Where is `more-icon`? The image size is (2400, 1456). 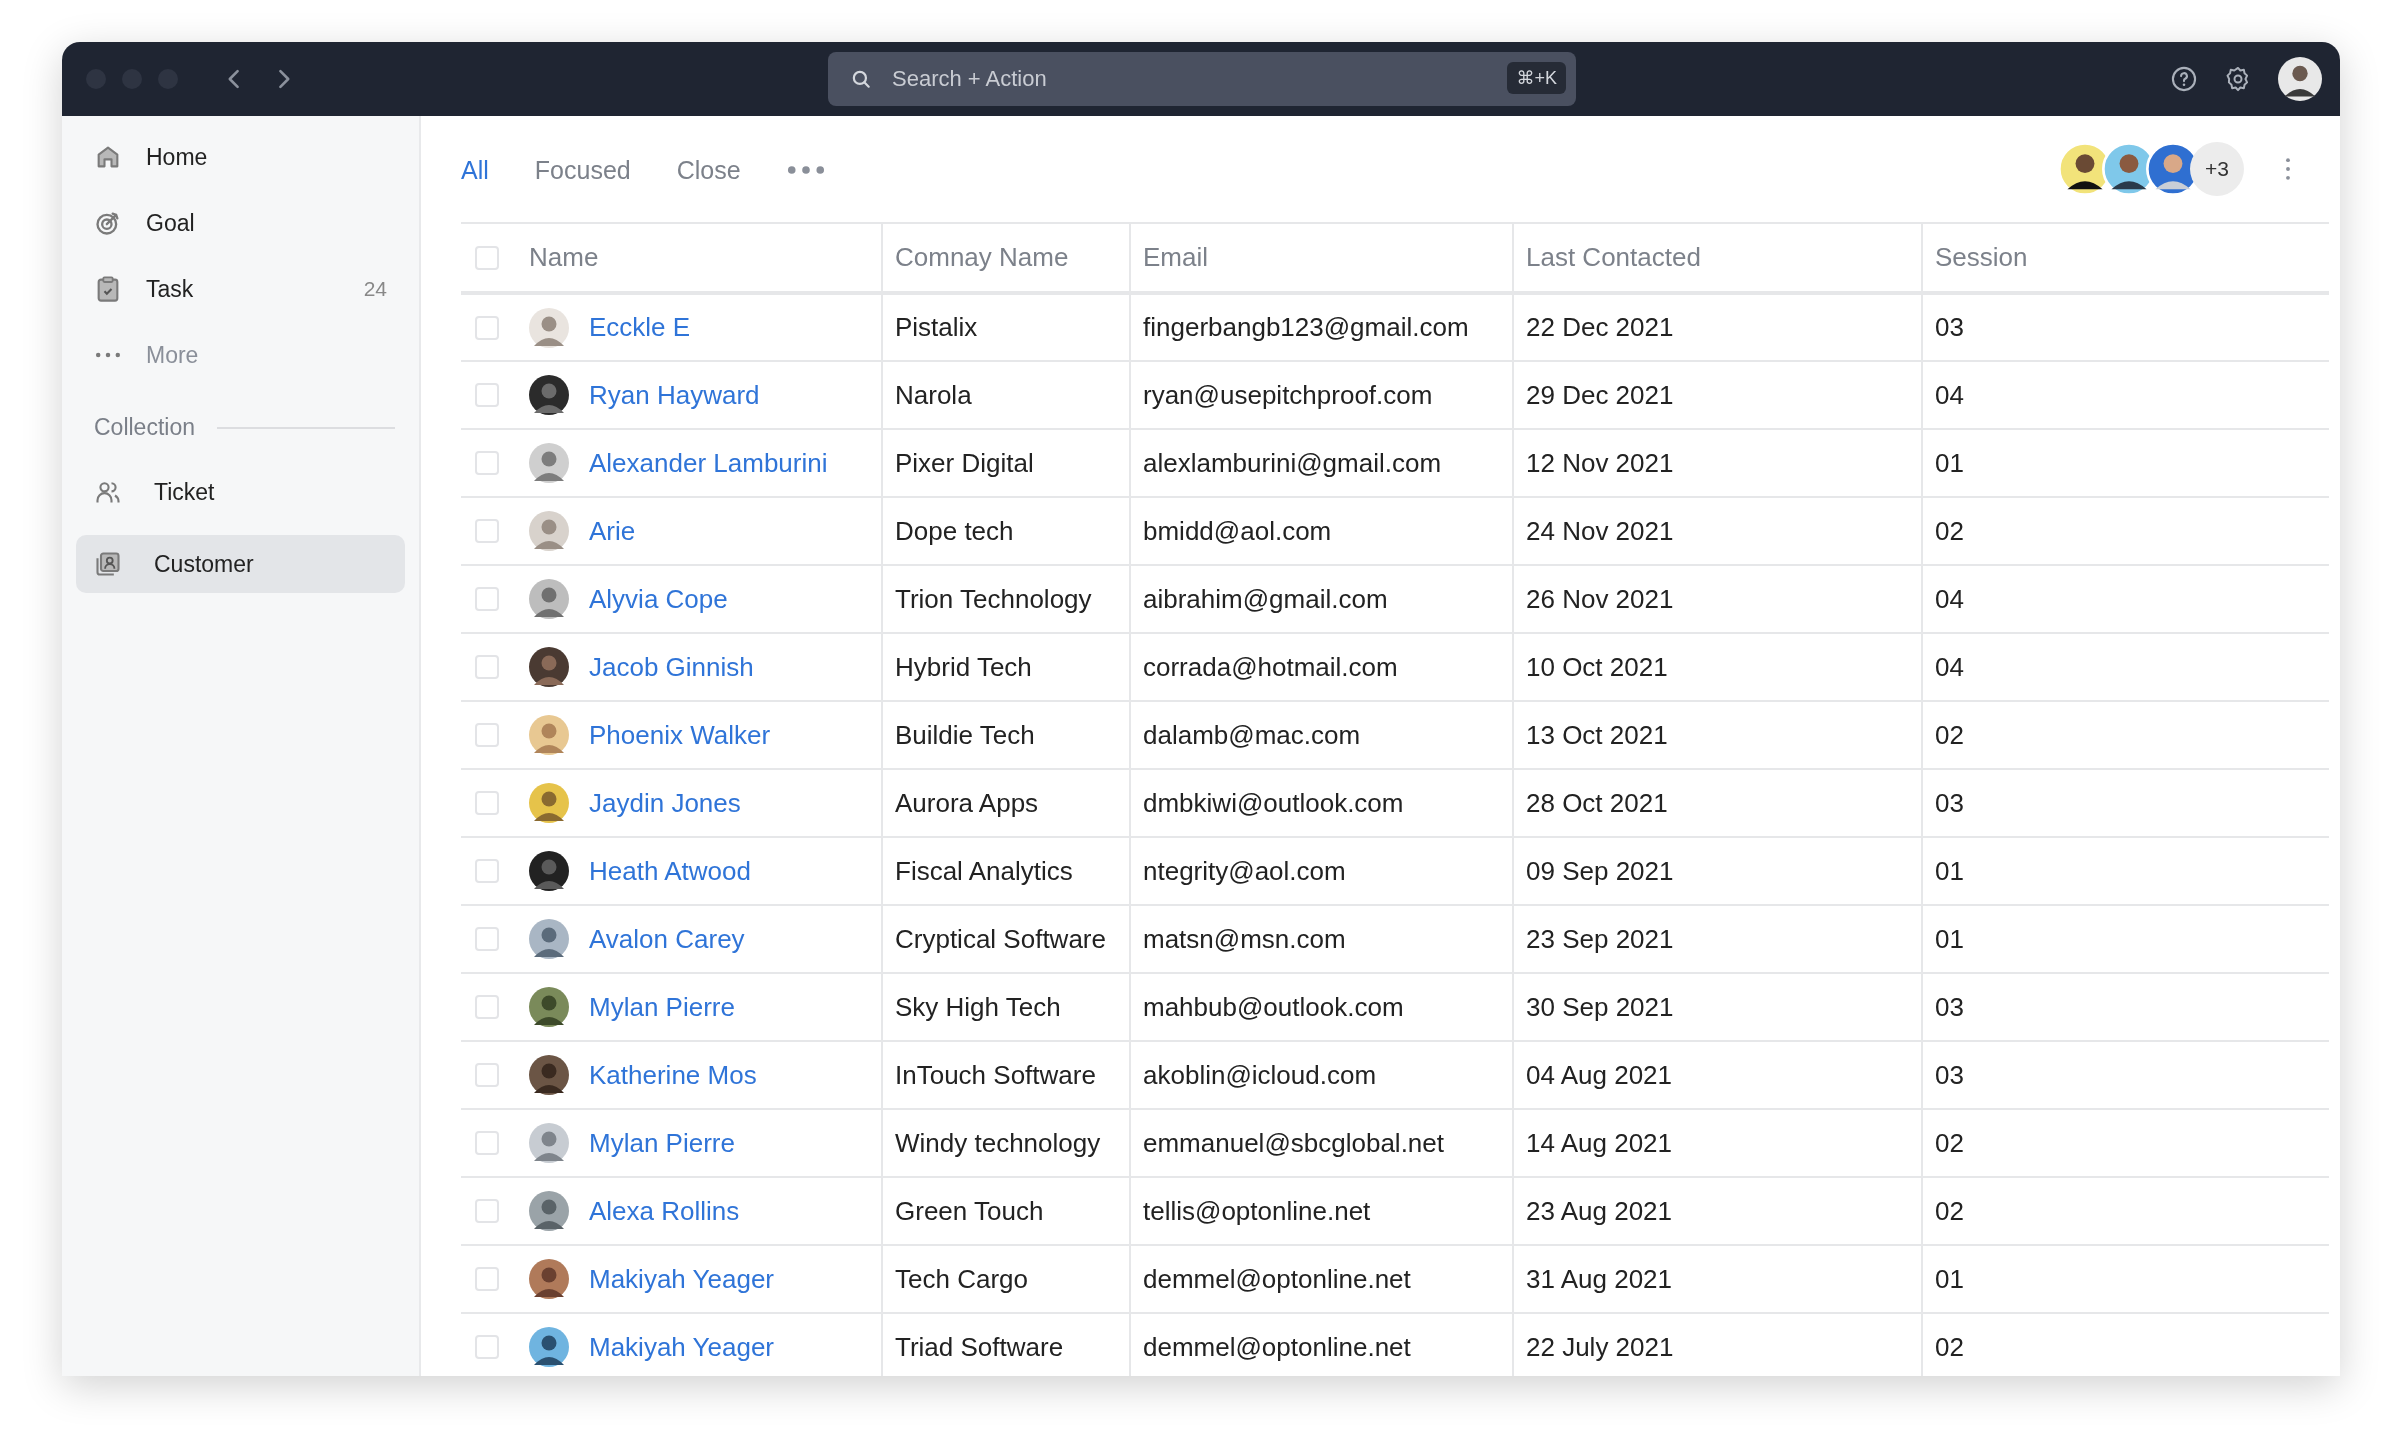 more-icon is located at coordinates (805, 170).